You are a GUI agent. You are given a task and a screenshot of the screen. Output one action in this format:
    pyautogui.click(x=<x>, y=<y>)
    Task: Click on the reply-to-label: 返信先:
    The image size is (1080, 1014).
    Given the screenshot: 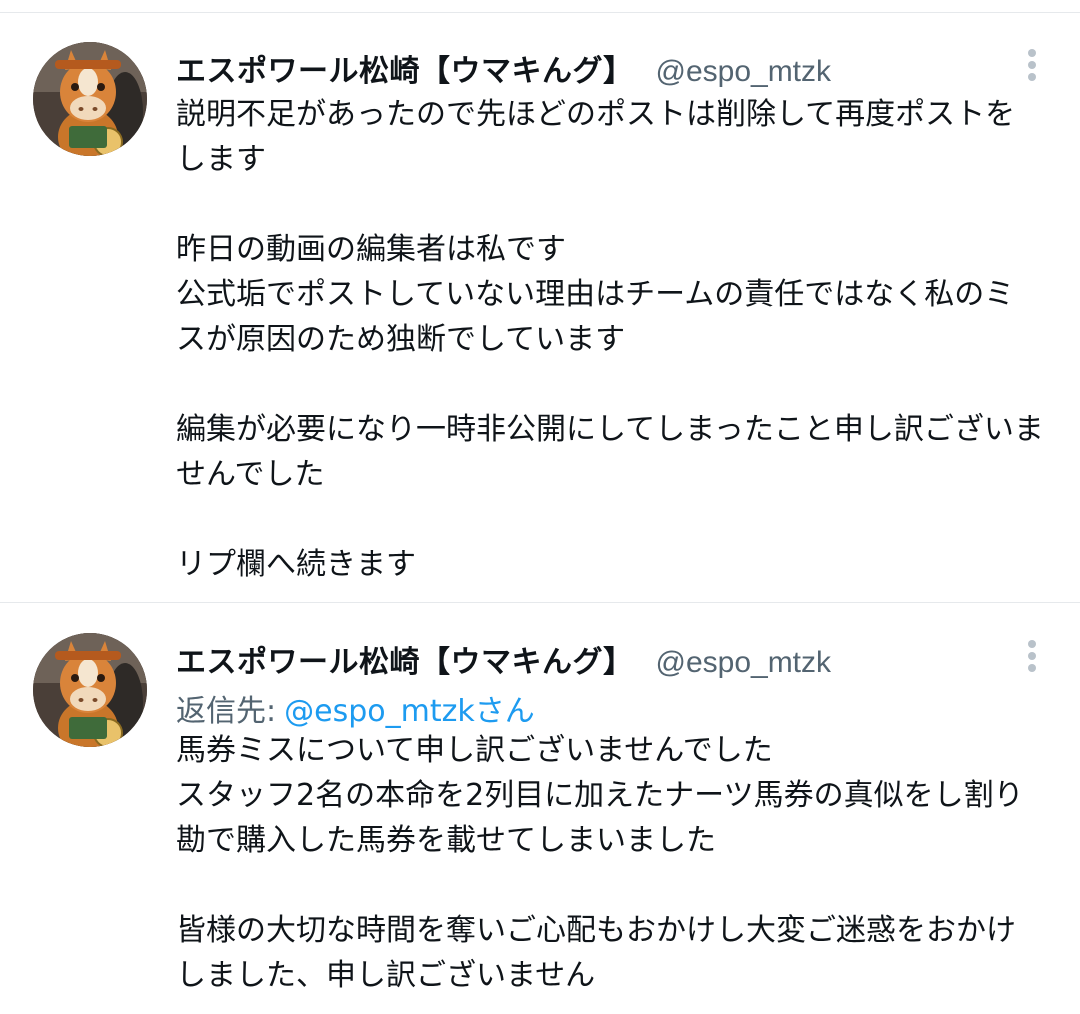 What is the action you would take?
    pyautogui.click(x=226, y=711)
    